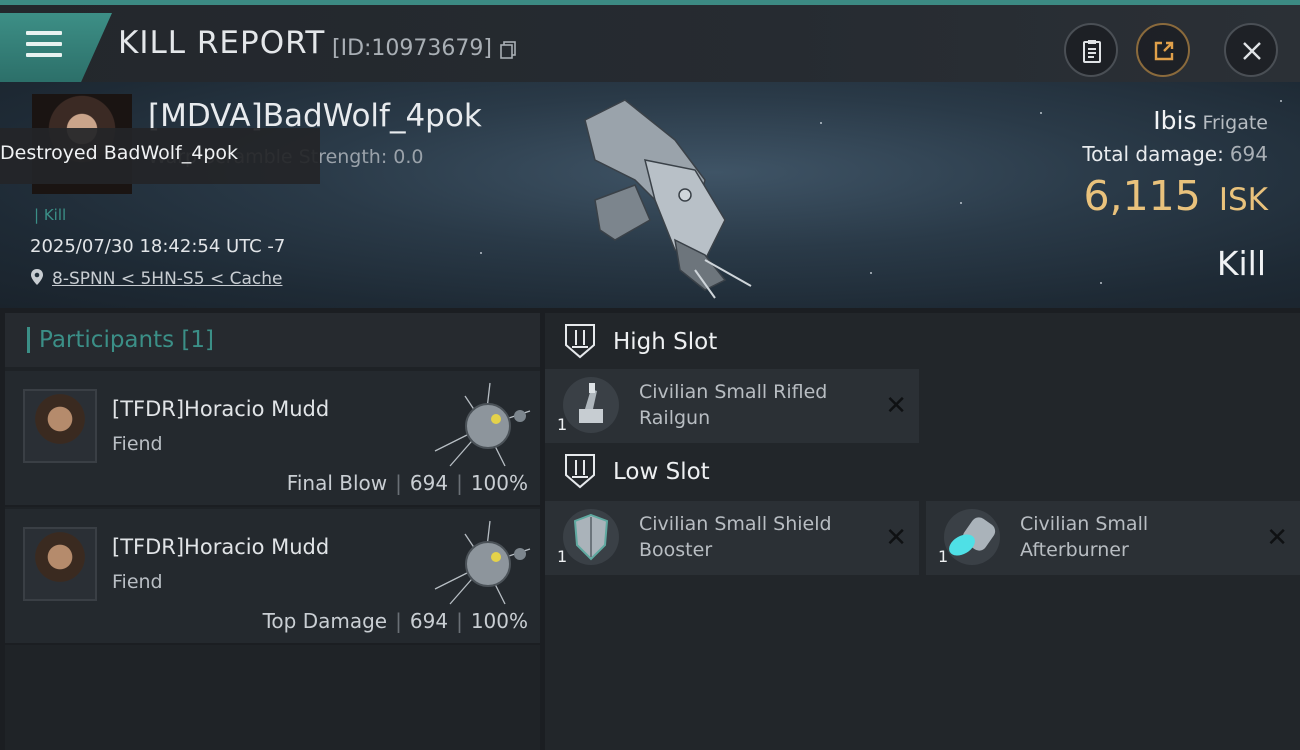  Describe the element at coordinates (167, 279) in the screenshot. I see `location-link: 8-SPNN < 5HN-S5 < Cache` at that location.